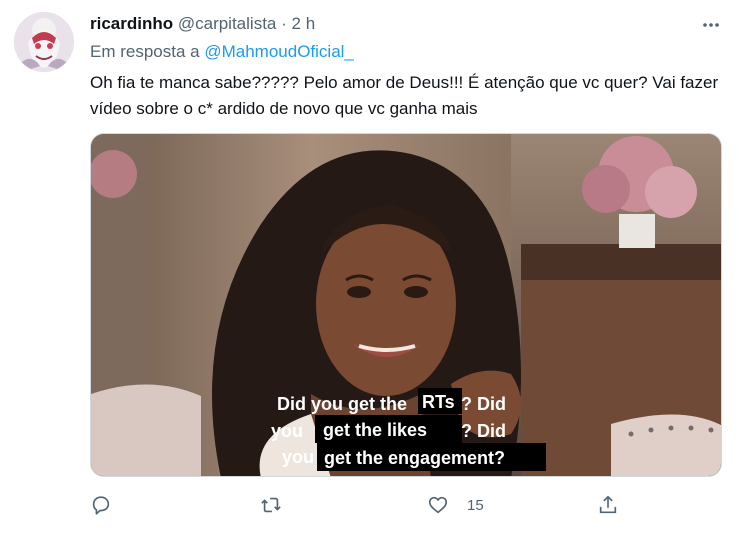  What do you see at coordinates (360, 506) in the screenshot?
I see `tweet-actions: 15` at bounding box center [360, 506].